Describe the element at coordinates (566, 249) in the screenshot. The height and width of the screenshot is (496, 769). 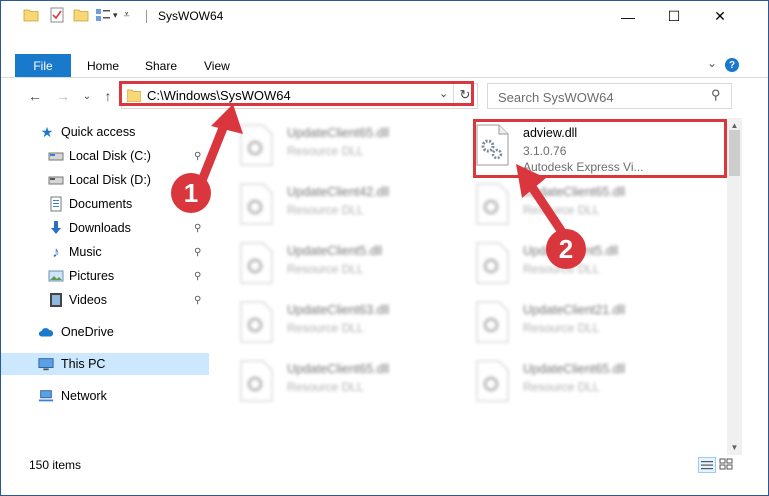
I see `callout-badge-2: 2` at that location.